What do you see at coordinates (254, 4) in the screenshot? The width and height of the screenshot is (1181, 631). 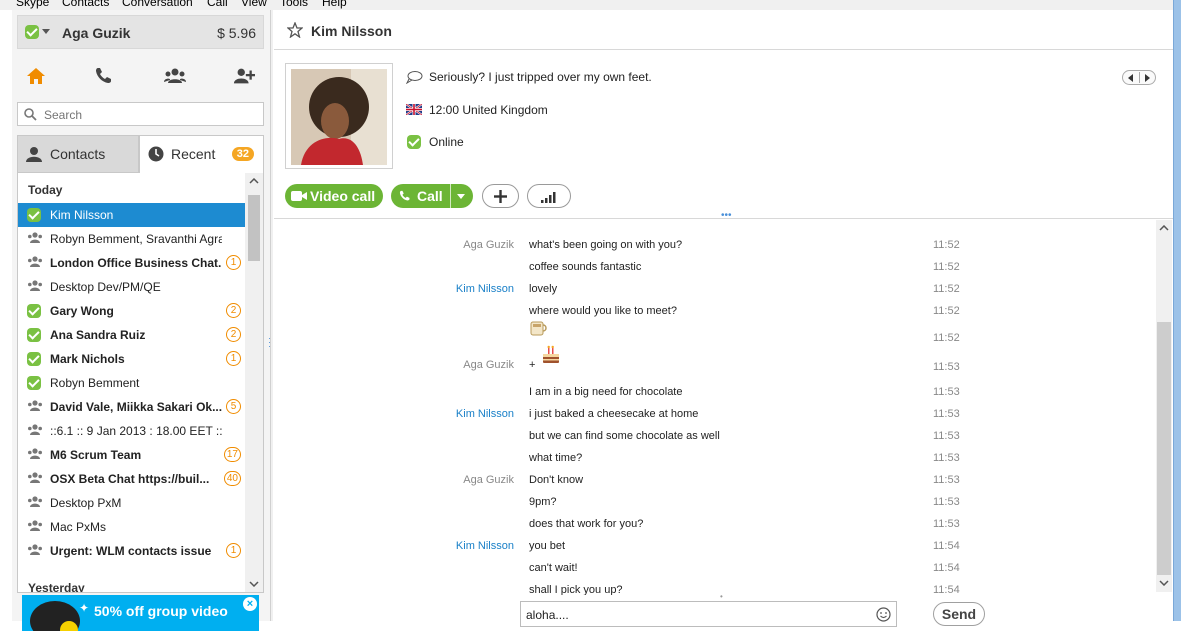 I see `menu-view: View` at bounding box center [254, 4].